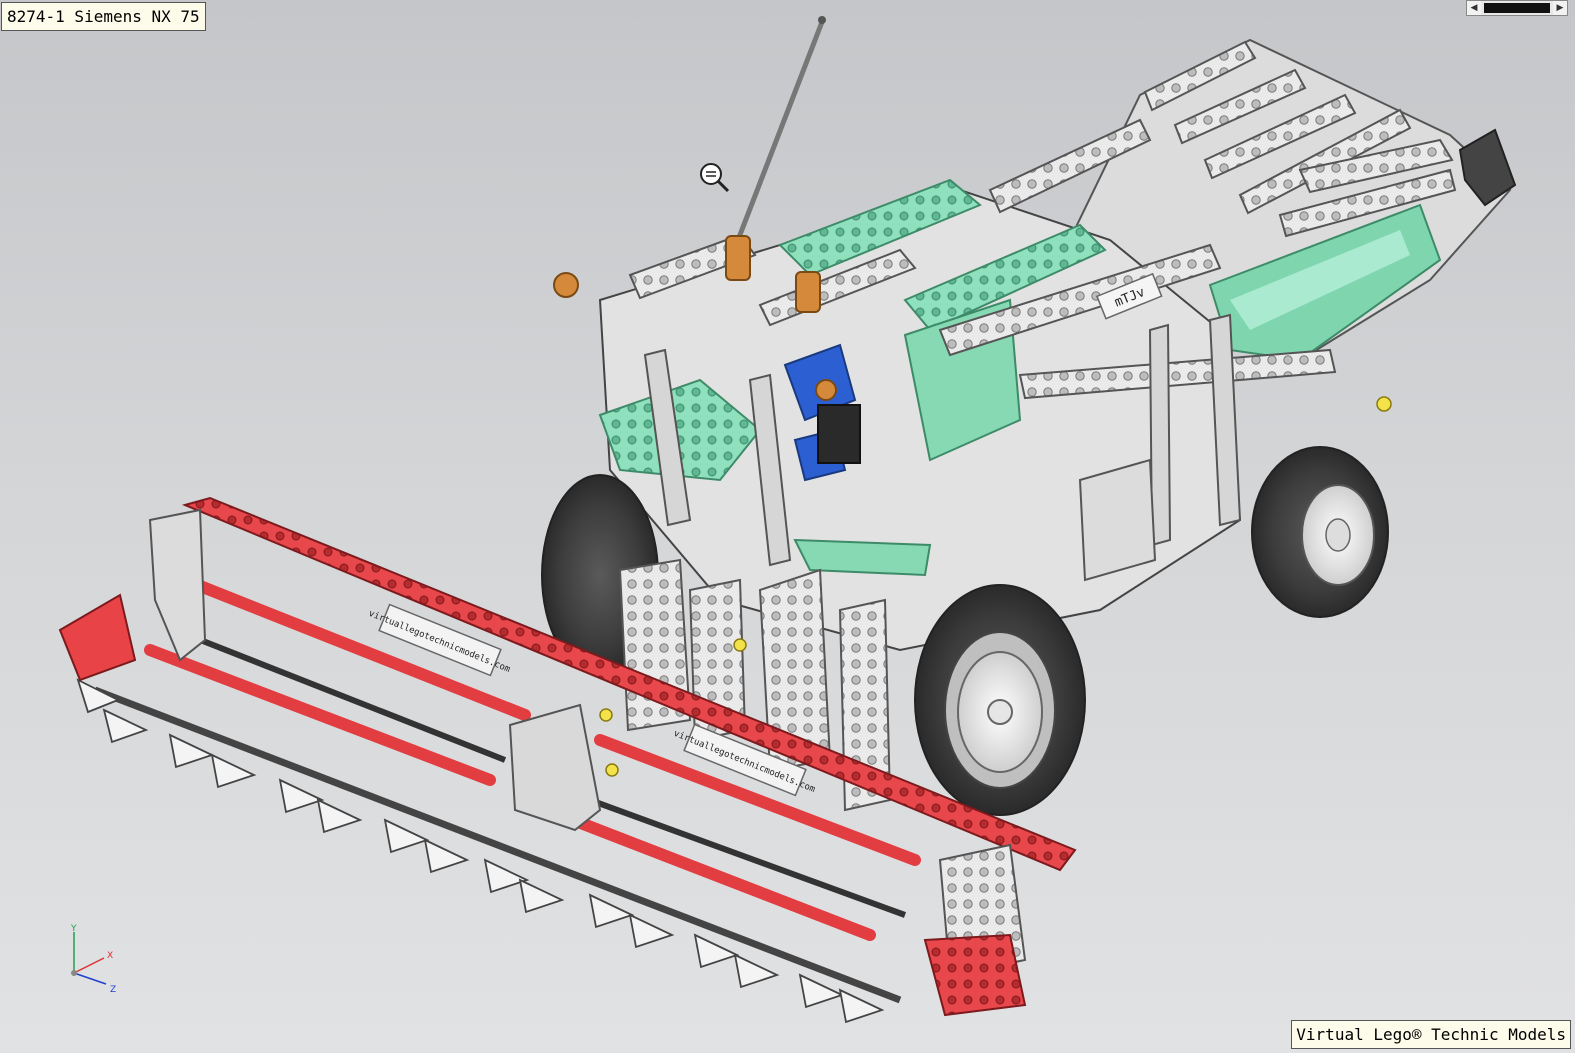 The image size is (1575, 1053). What do you see at coordinates (113, 990) in the screenshot?
I see `z-axis-label: Z` at bounding box center [113, 990].